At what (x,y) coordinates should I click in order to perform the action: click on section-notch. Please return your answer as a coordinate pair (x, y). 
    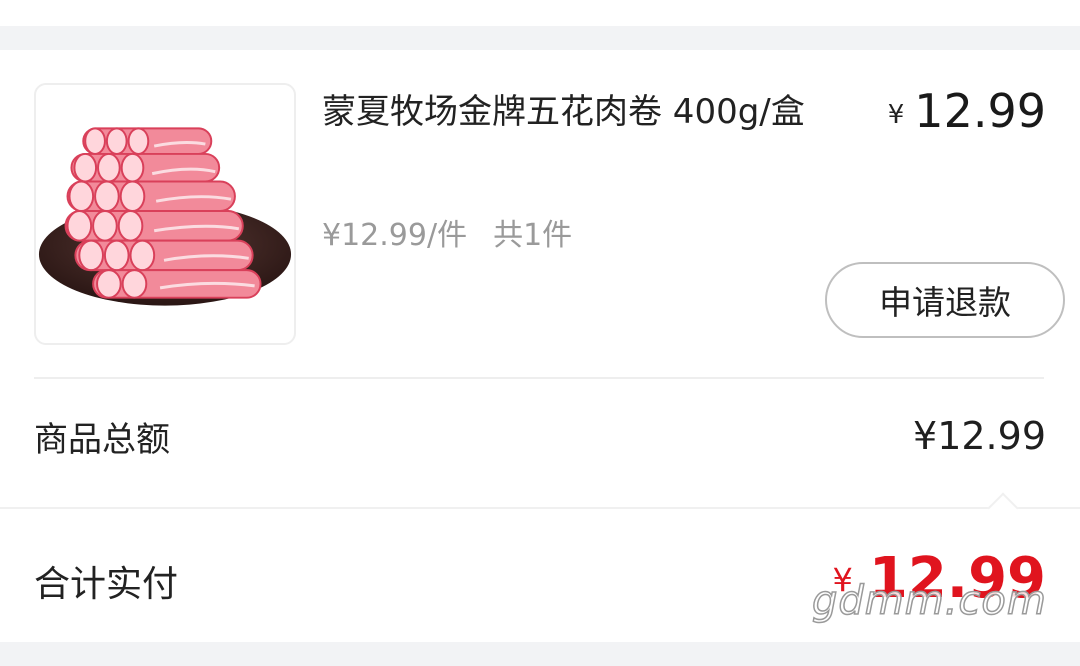
    Looking at the image, I should click on (1003, 508).